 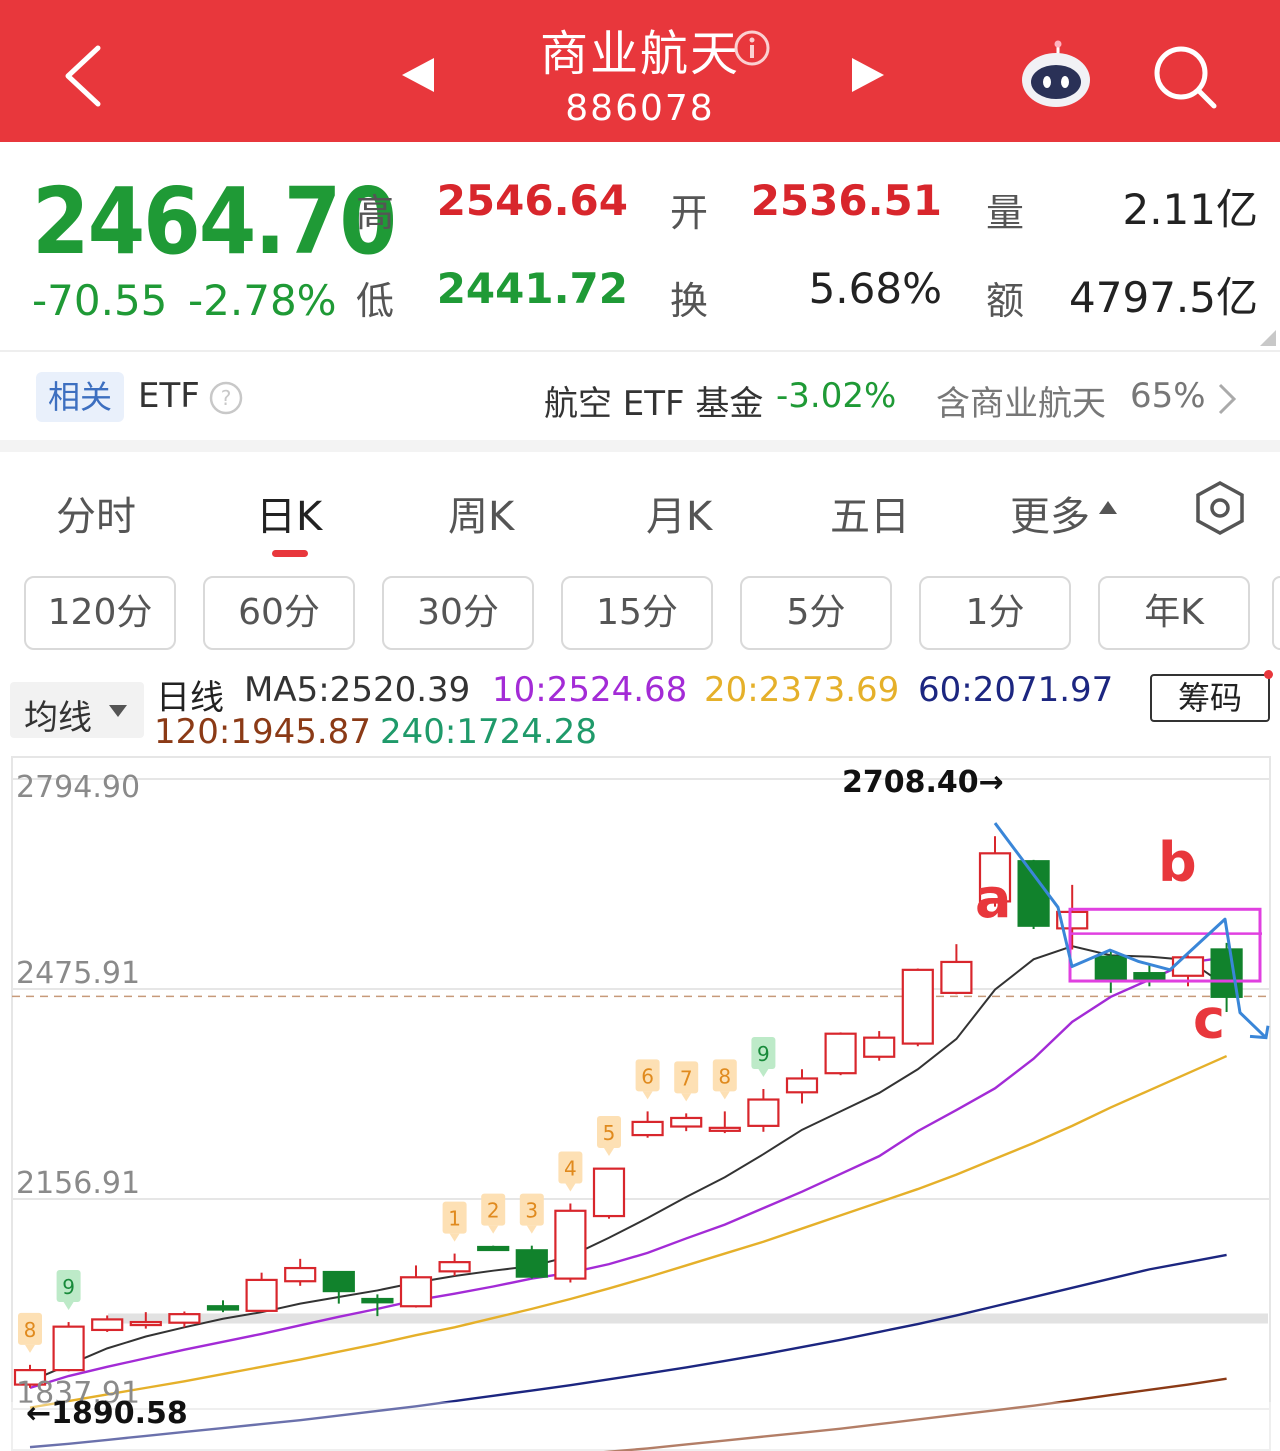 What do you see at coordinates (481, 513) in the screenshot?
I see `tab-weekly-k: 周K` at bounding box center [481, 513].